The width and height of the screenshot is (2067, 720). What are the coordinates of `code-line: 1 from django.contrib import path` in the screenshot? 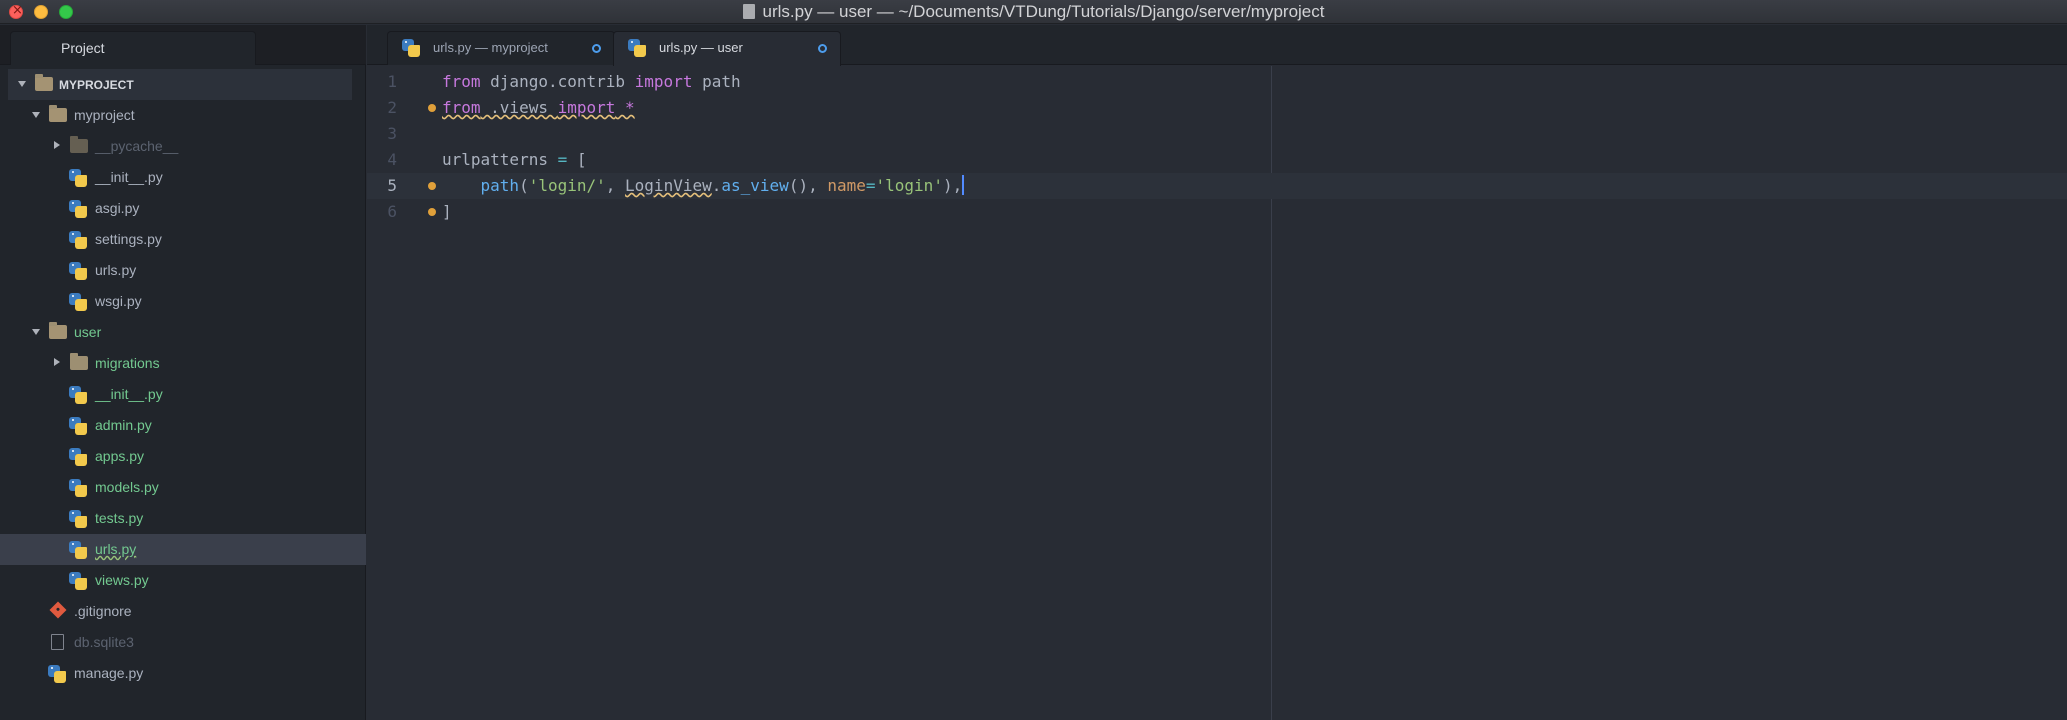 It's located at (1217, 82).